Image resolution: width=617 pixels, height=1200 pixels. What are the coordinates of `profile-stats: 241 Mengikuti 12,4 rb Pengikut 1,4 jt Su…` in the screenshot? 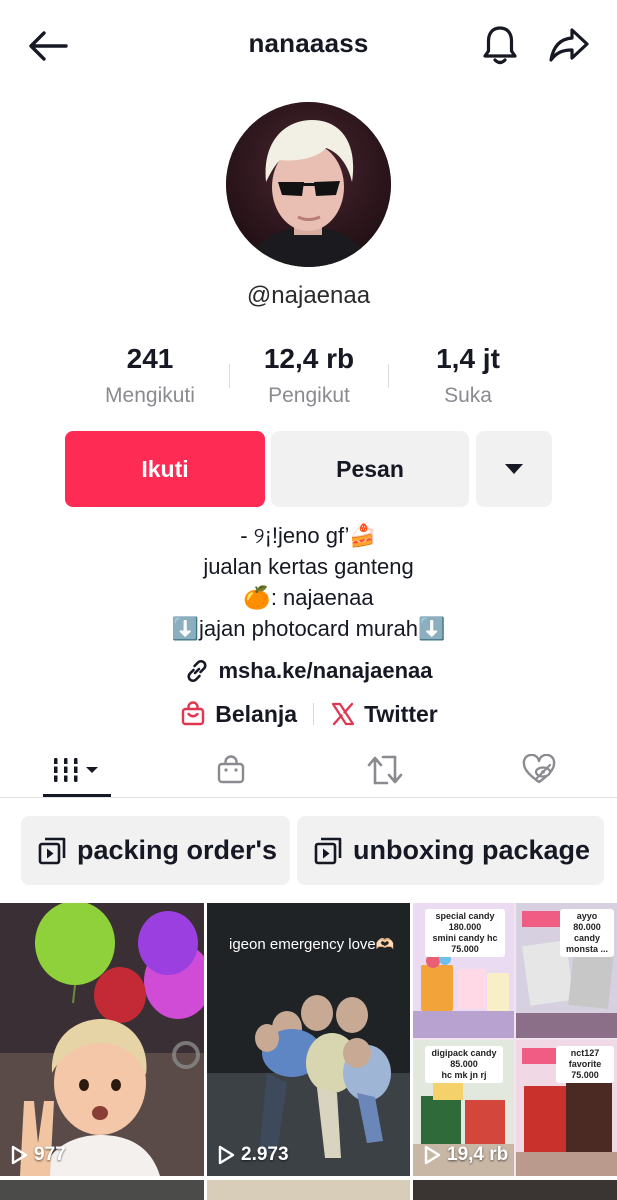 It's located at (308, 377).